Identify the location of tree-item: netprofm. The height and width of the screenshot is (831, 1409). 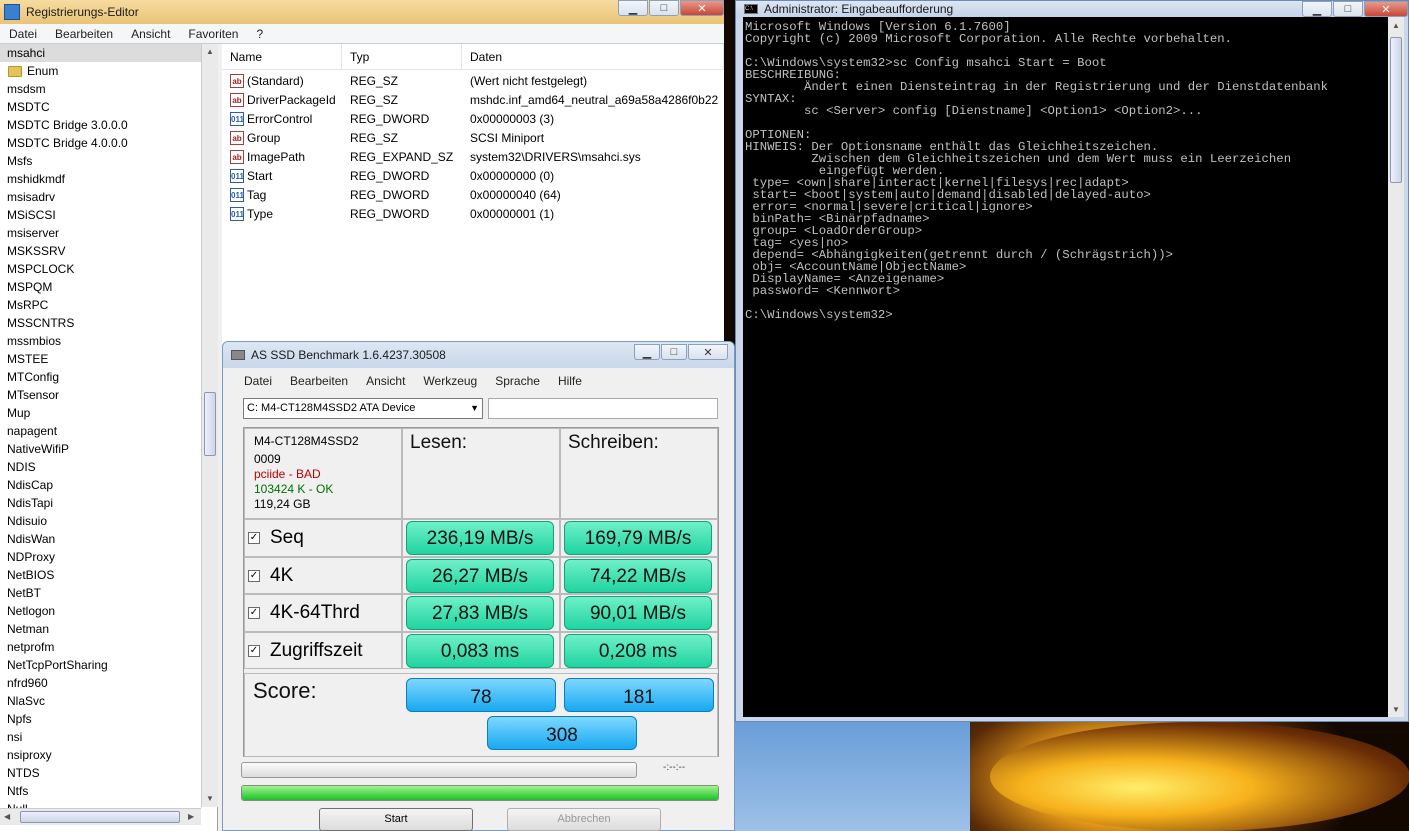
(108, 647).